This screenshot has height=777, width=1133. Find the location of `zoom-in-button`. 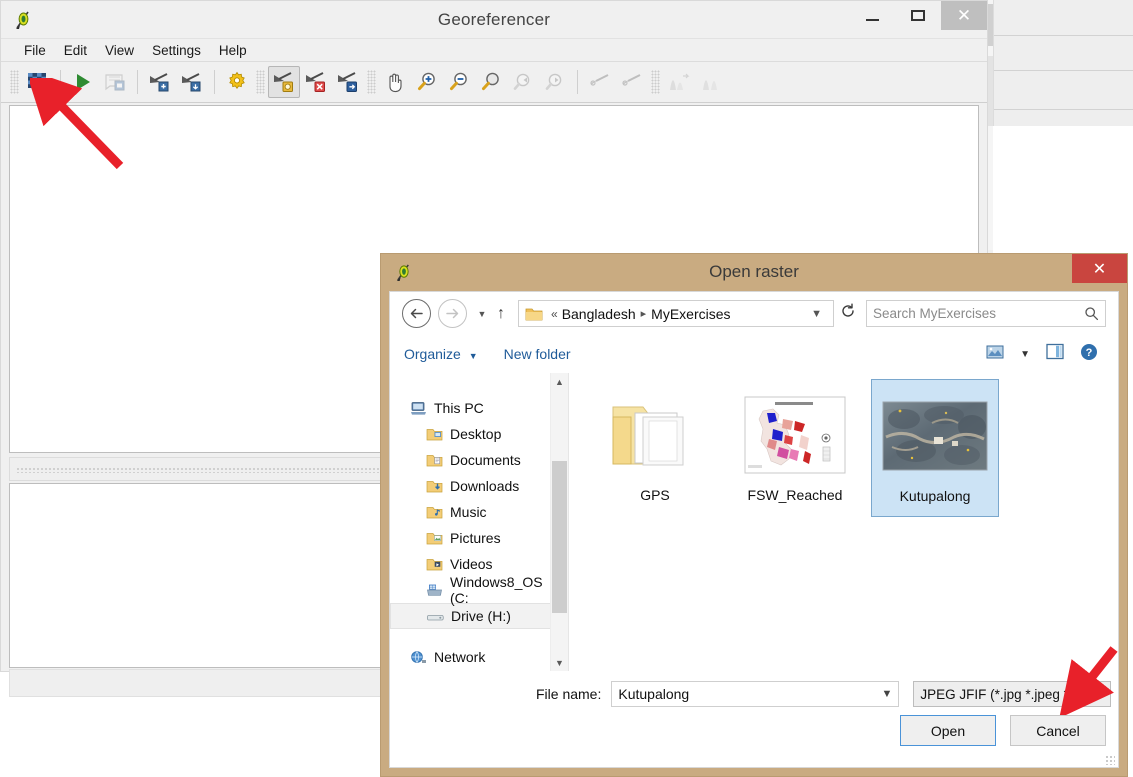

zoom-in-button is located at coordinates (427, 82).